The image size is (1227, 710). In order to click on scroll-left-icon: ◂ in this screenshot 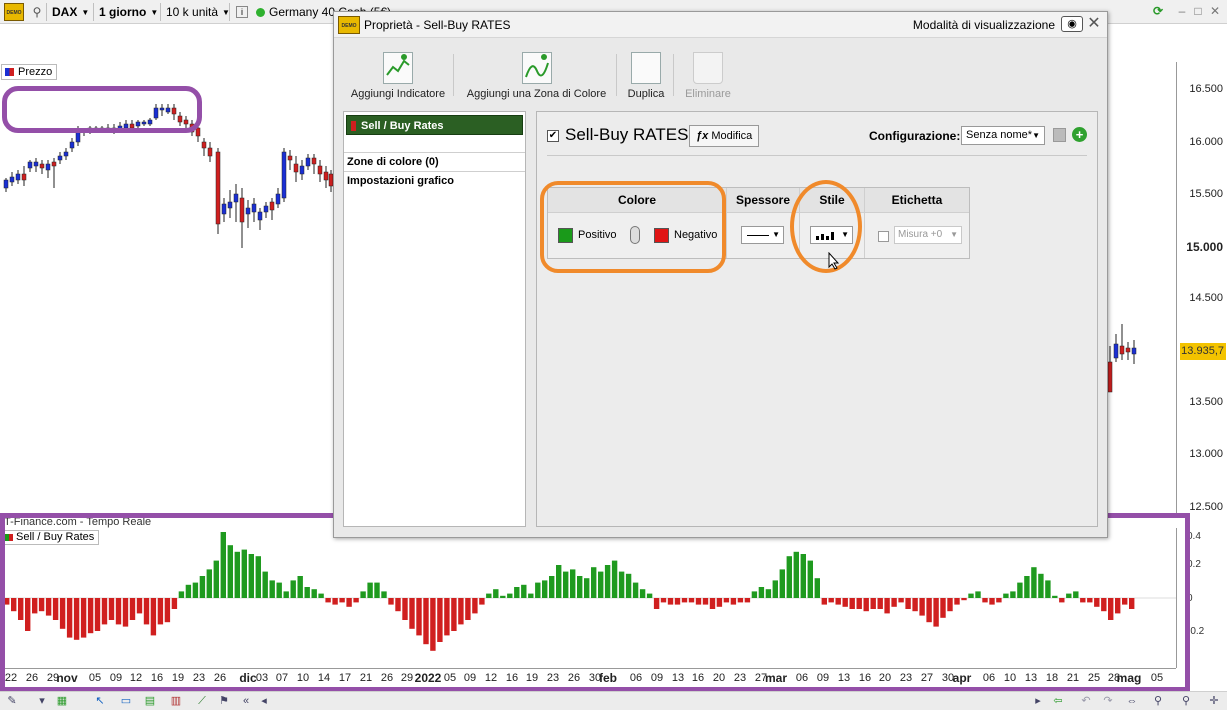, I will do `click(264, 701)`.